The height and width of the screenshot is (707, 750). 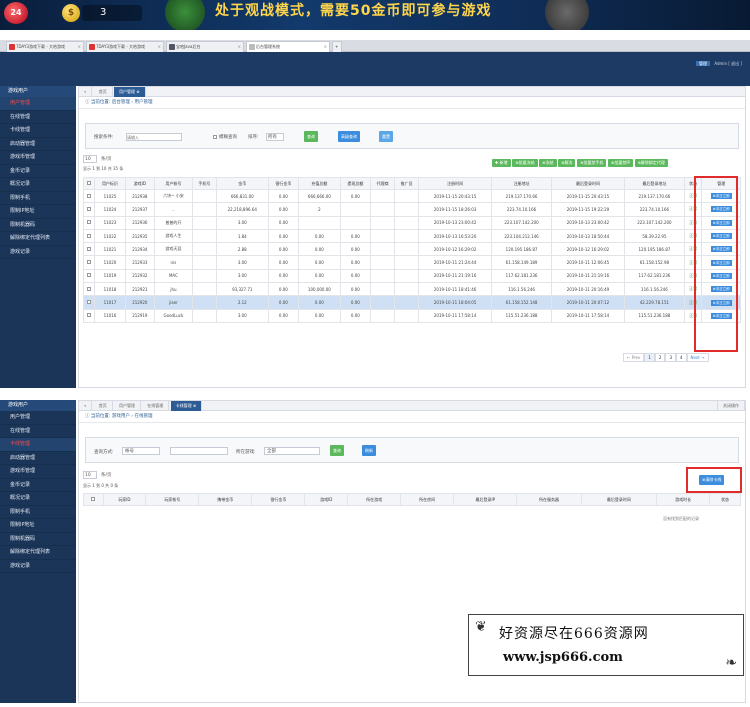 I want to click on column-header: 所在服务器, so click(x=549, y=499).